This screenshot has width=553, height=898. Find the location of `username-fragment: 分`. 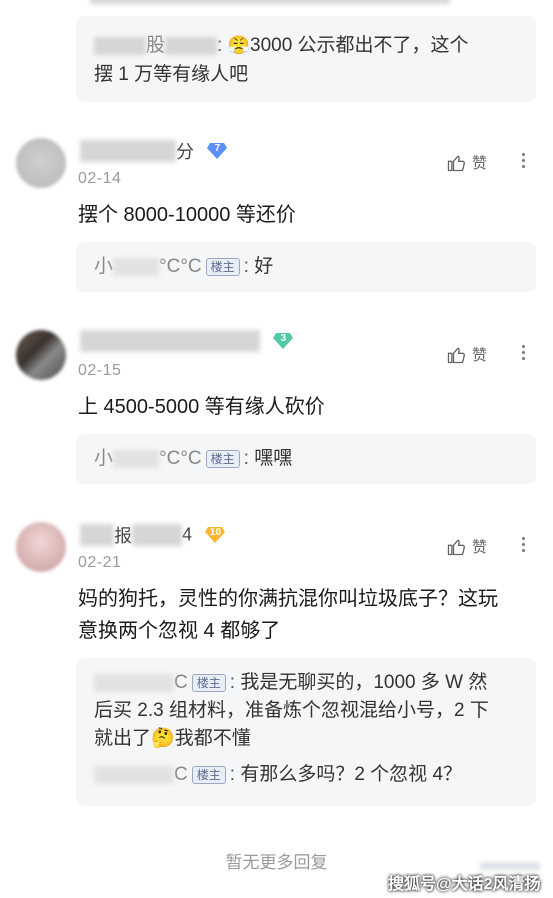

username-fragment: 分 is located at coordinates (185, 152).